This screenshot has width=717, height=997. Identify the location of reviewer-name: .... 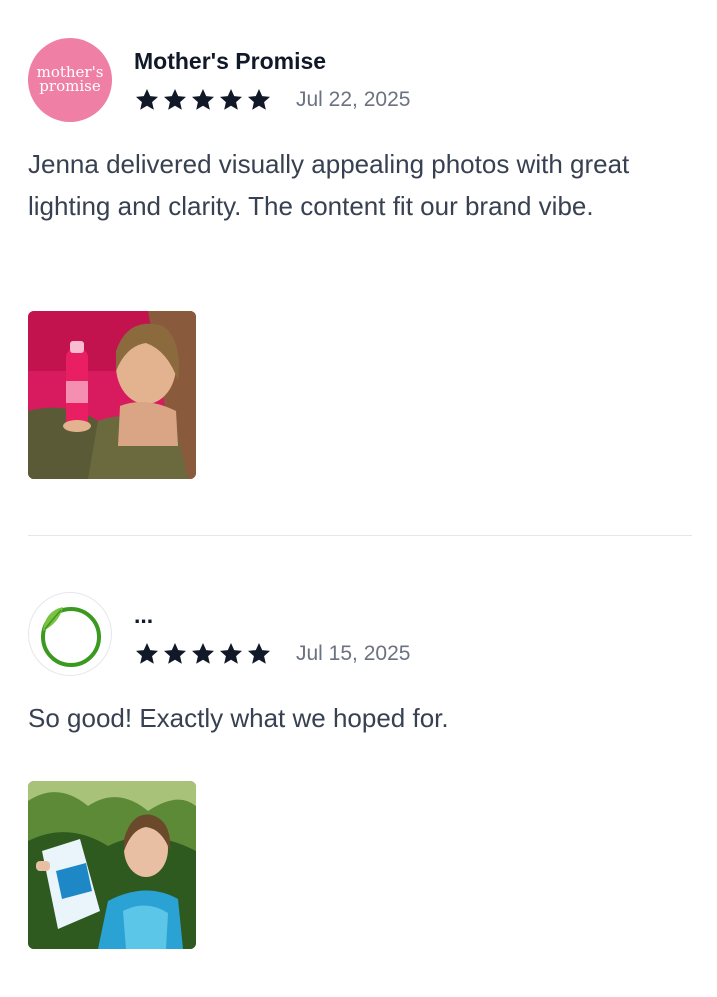
(143, 615).